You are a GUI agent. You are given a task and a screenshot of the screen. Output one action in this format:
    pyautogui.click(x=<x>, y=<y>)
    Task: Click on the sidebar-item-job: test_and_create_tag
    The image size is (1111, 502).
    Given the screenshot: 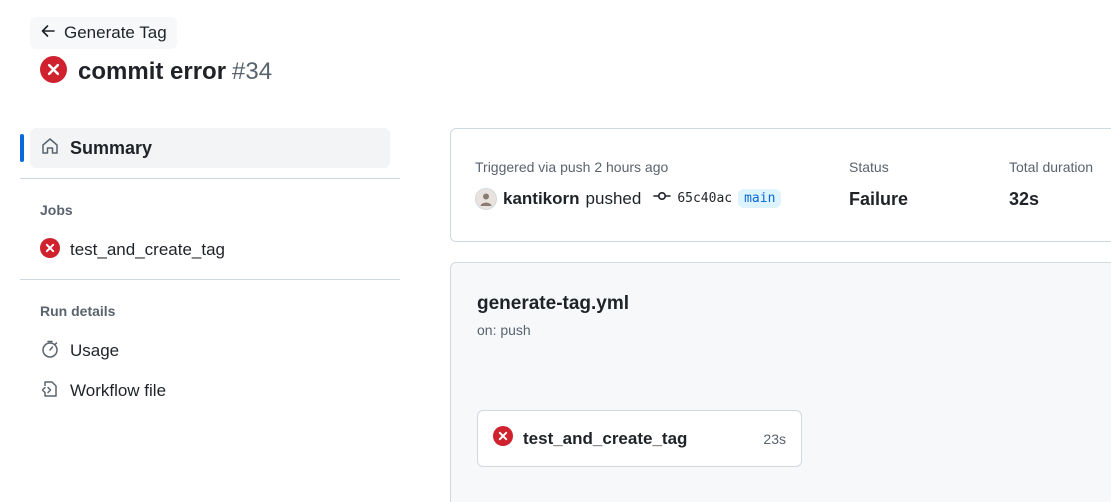 What is the action you would take?
    pyautogui.click(x=210, y=250)
    